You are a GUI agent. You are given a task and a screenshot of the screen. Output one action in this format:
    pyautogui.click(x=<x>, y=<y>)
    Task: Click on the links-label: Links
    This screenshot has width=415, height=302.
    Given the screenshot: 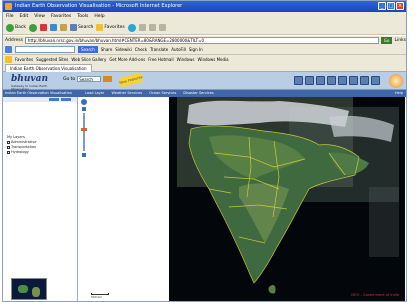 What is the action you would take?
    pyautogui.click(x=400, y=40)
    